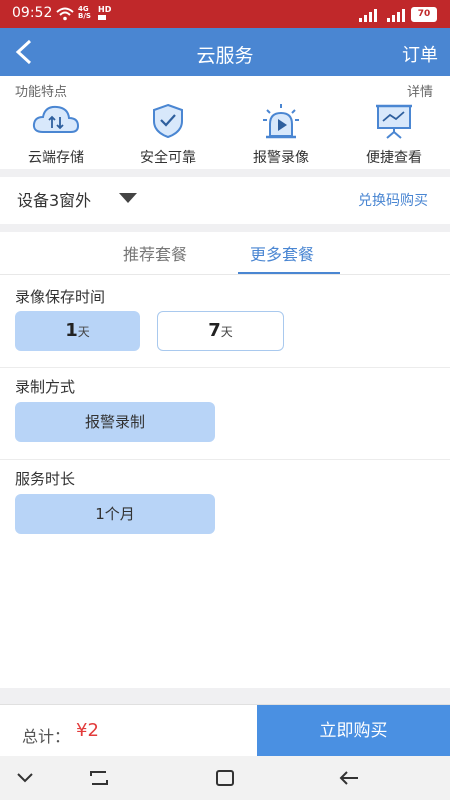 The width and height of the screenshot is (450, 800). What do you see at coordinates (56, 158) in the screenshot?
I see `feature-label: 云端存储` at bounding box center [56, 158].